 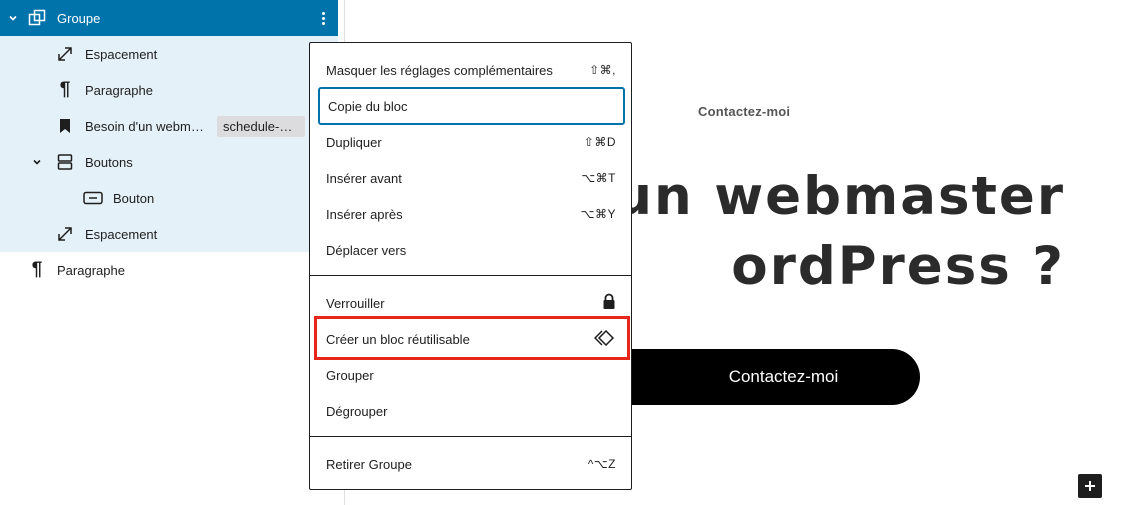 What do you see at coordinates (471, 142) in the screenshot?
I see `menu-item-duplicate: Dupliquer ⇧⌘D` at bounding box center [471, 142].